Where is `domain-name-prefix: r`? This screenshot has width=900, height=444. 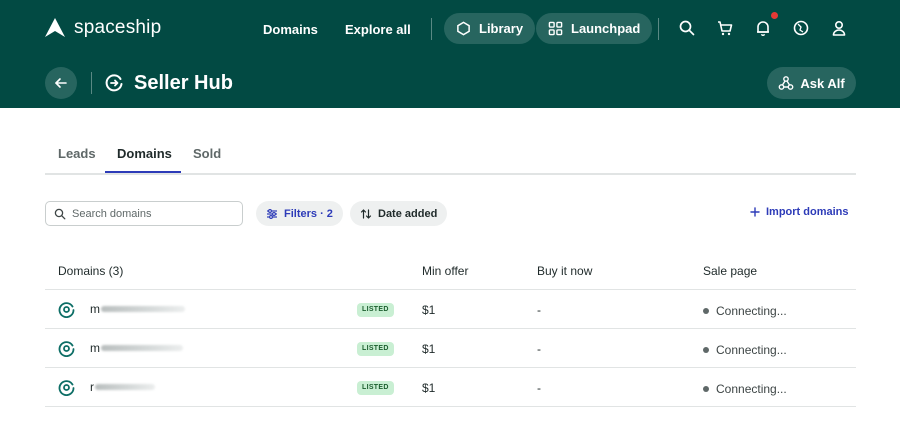 domain-name-prefix: r is located at coordinates (92, 387).